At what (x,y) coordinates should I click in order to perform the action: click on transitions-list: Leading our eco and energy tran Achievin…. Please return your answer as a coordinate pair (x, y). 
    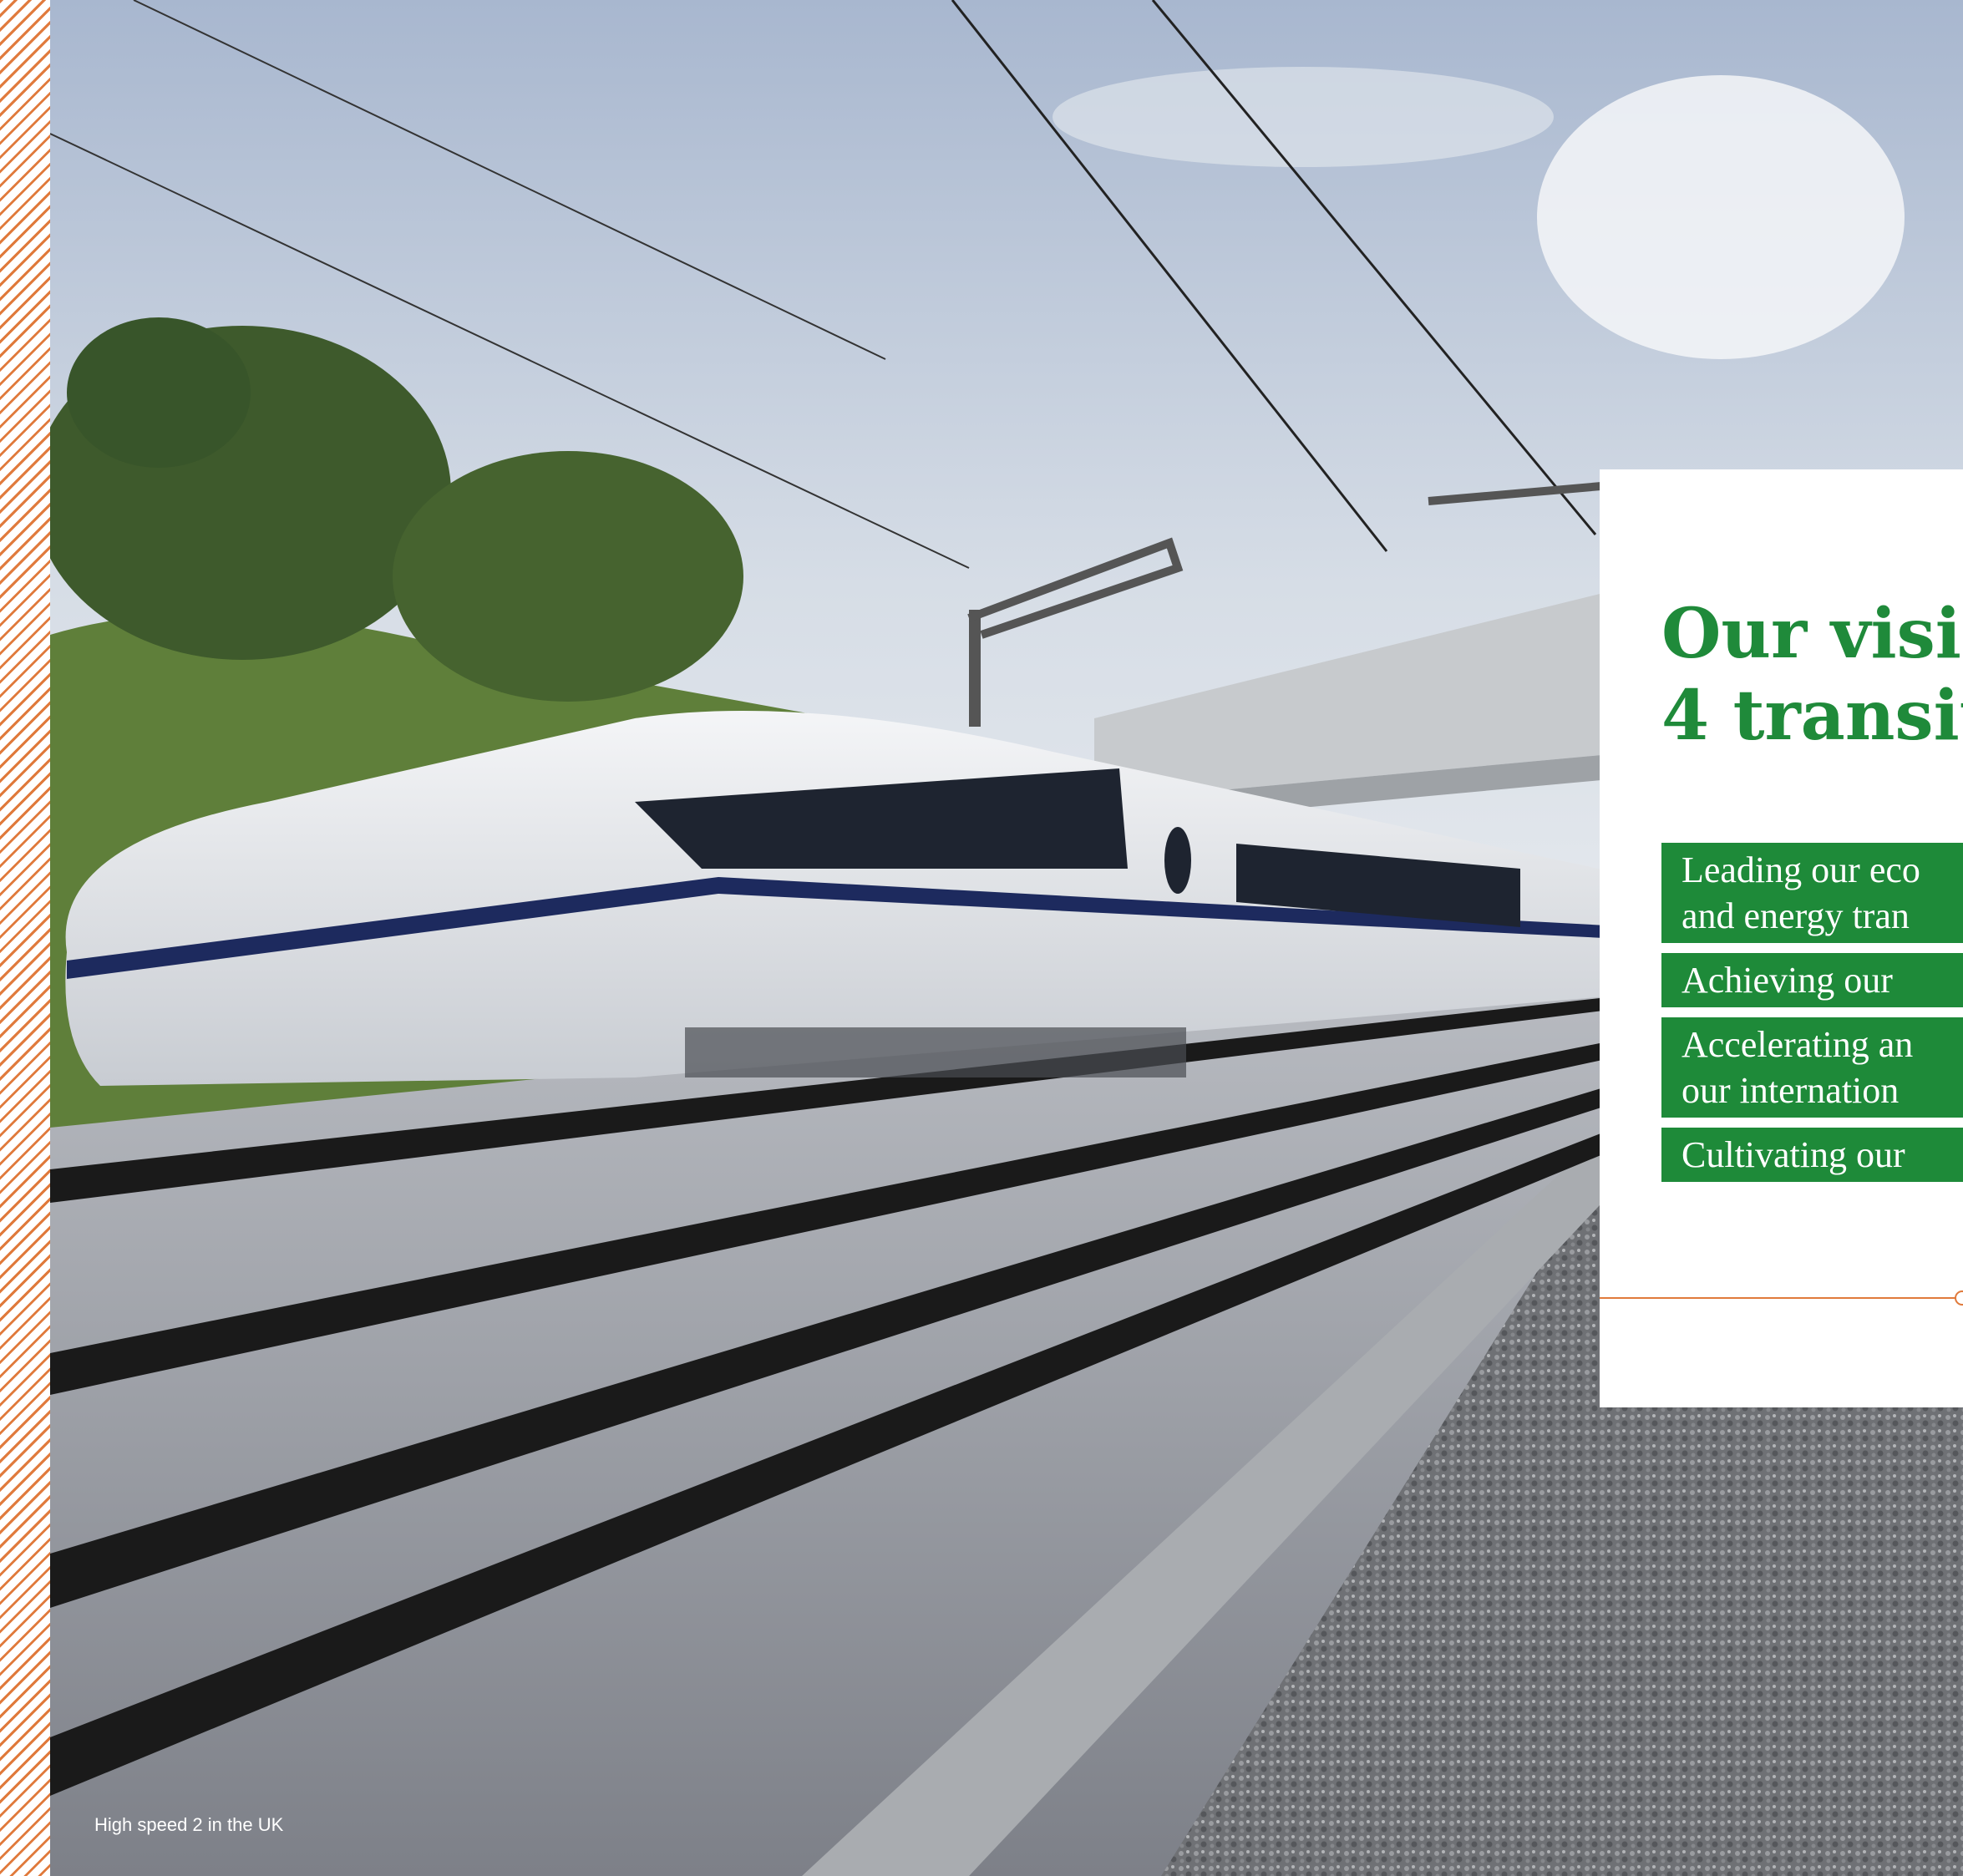
    Looking at the image, I should click on (1812, 1017).